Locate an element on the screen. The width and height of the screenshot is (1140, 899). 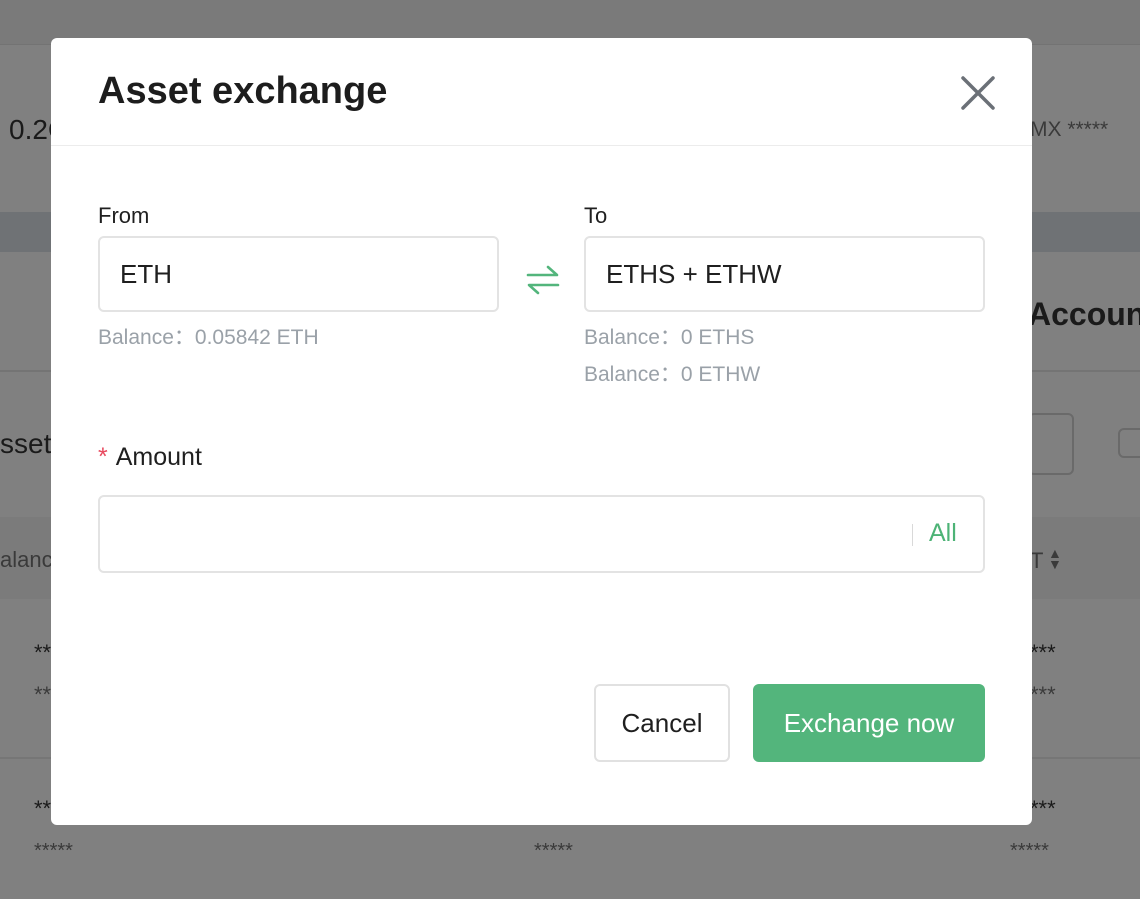
to-asset-select: ETHS + ETHW is located at coordinates (784, 274).